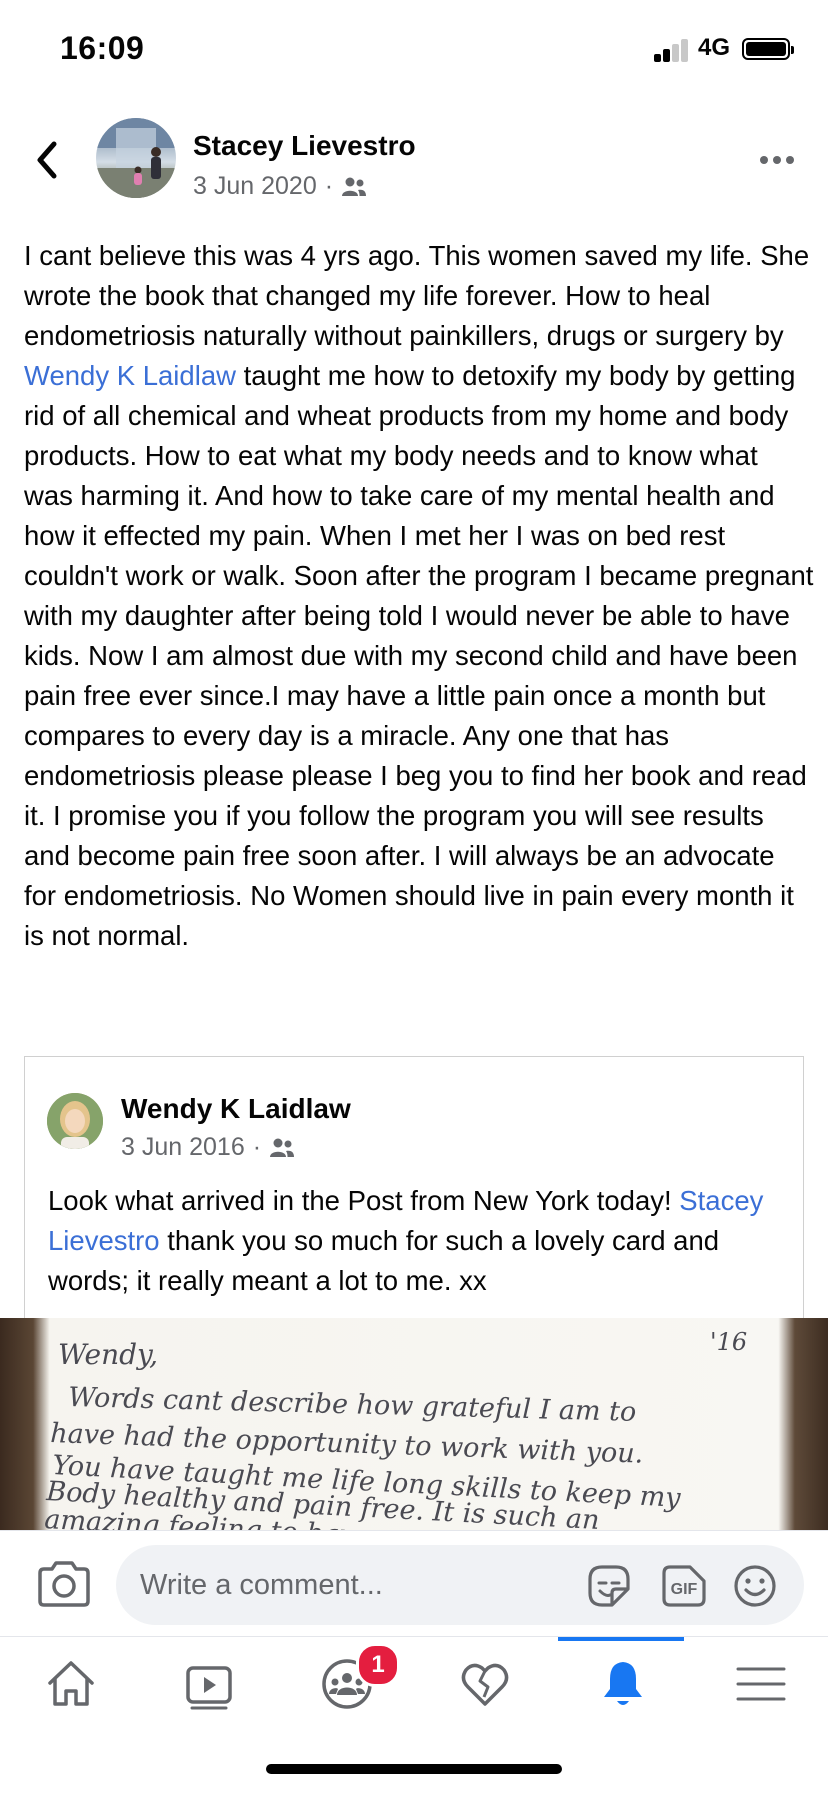 This screenshot has width=828, height=1793. I want to click on signal-icon, so click(672, 50).